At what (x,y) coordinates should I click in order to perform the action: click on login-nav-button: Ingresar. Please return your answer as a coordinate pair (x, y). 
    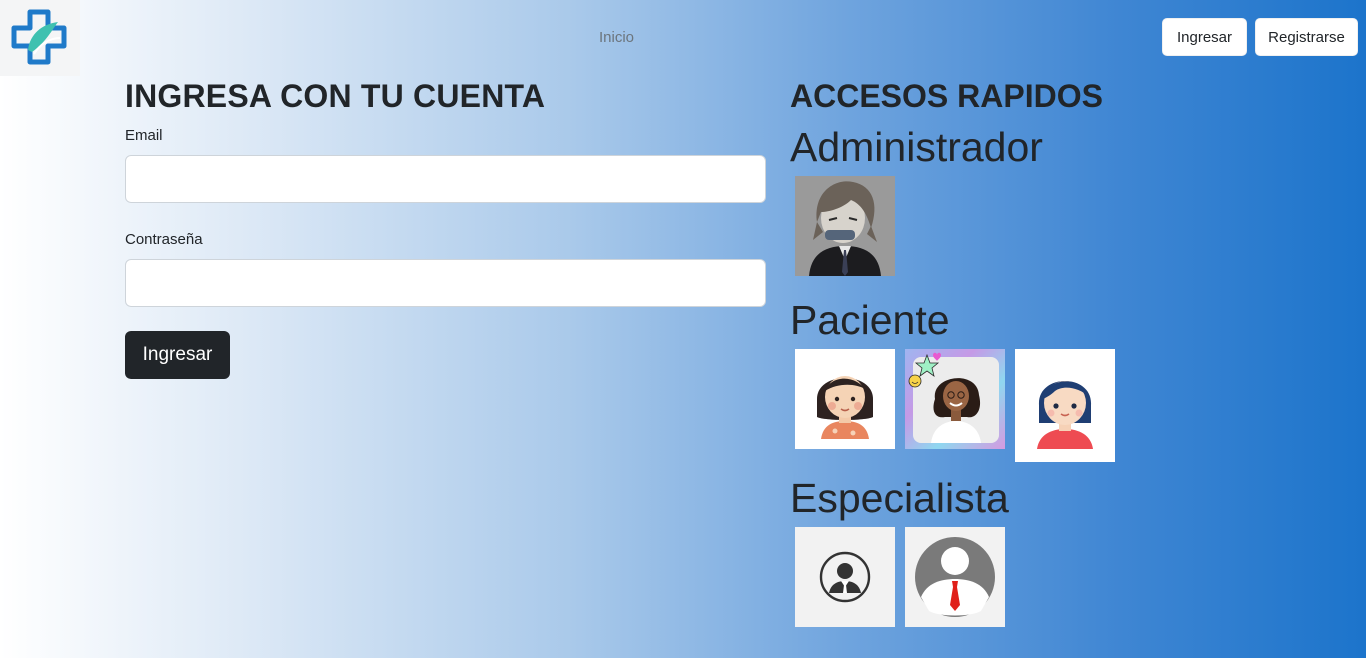
    Looking at the image, I should click on (1204, 37).